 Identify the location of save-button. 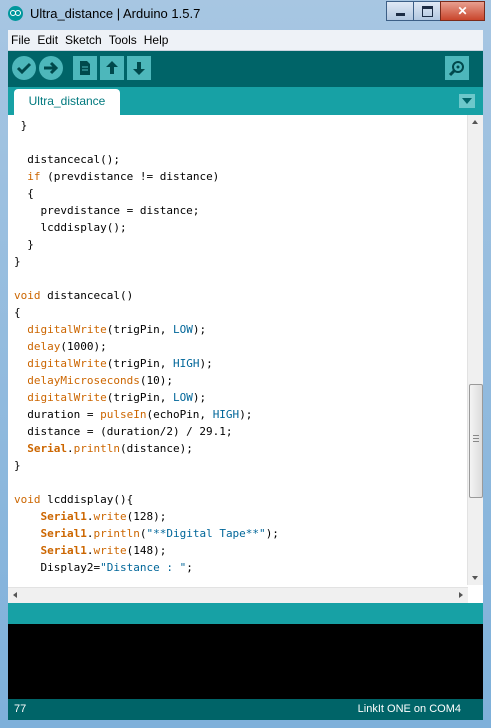
(139, 68).